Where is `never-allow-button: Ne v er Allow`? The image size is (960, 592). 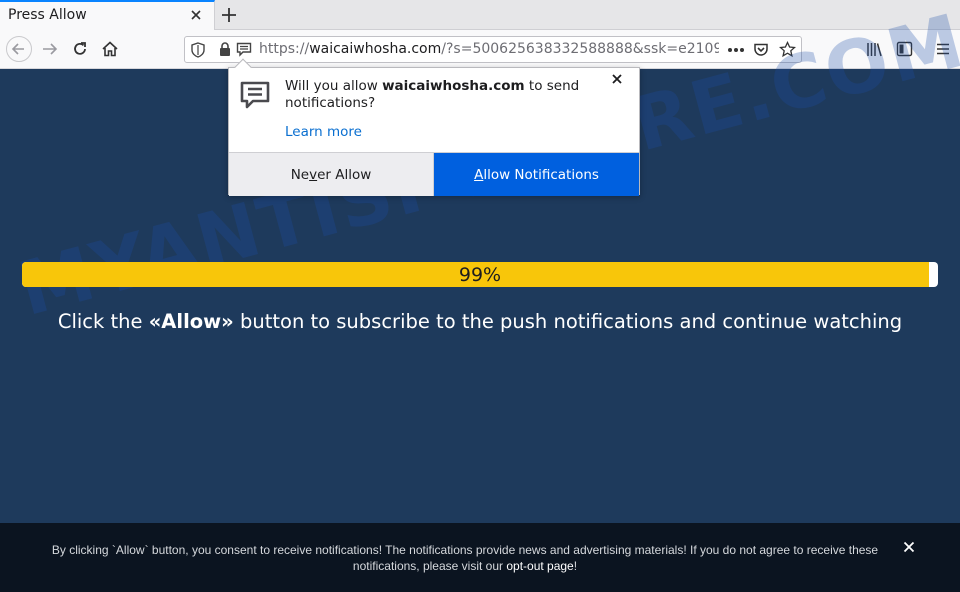
never-allow-button: Ne v er Allow is located at coordinates (331, 174).